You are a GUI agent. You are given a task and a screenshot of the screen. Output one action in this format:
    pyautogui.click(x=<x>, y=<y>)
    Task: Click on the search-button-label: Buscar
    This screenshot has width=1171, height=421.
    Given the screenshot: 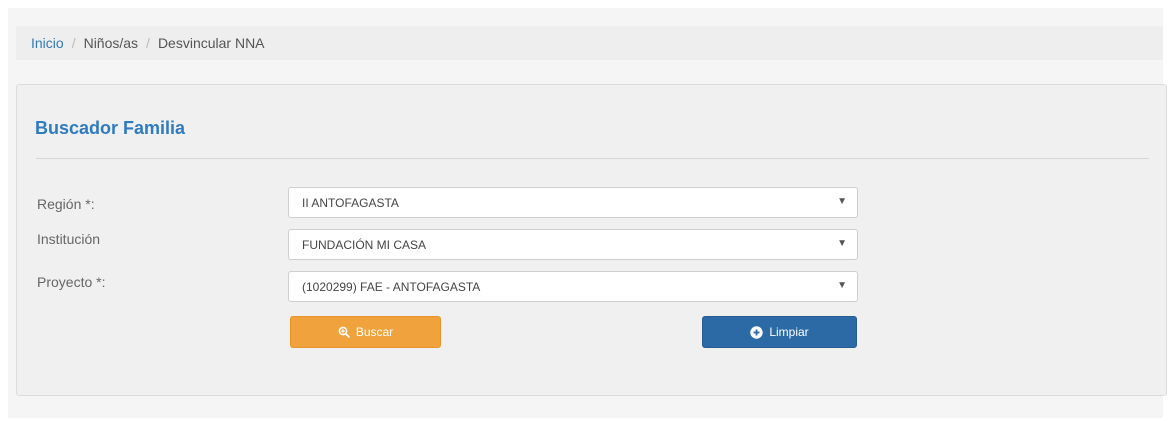 What is the action you would take?
    pyautogui.click(x=374, y=332)
    